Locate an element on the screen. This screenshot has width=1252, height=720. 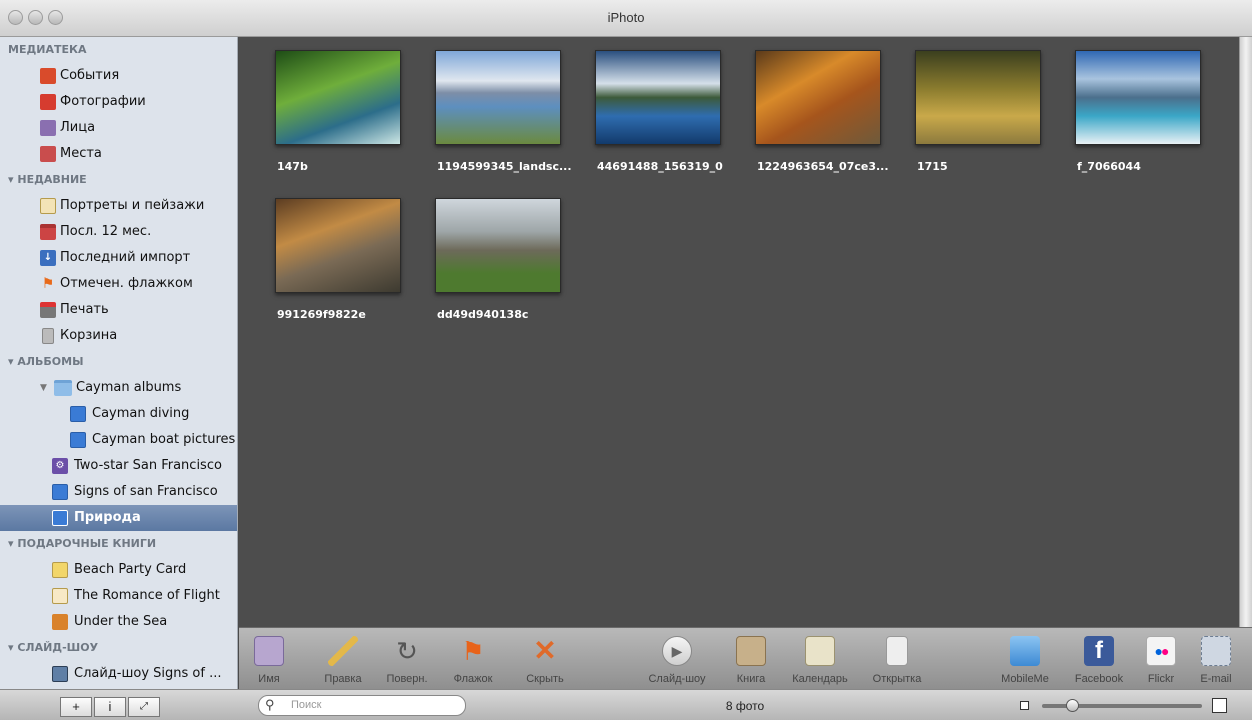
sidebar-item-priroda: Природа is located at coordinates (118, 518).